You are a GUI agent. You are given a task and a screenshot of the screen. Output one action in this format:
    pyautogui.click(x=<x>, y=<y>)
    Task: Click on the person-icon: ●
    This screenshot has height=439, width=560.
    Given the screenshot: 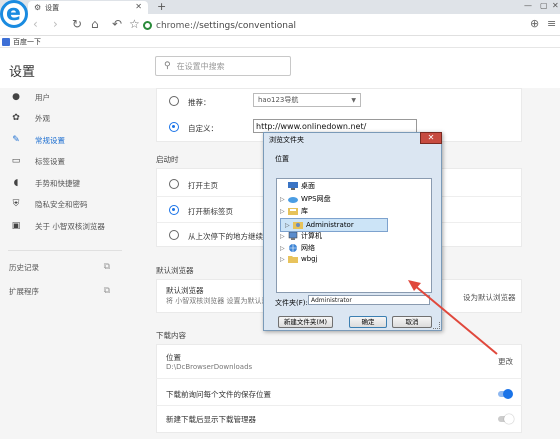 What is the action you would take?
    pyautogui.click(x=16, y=97)
    